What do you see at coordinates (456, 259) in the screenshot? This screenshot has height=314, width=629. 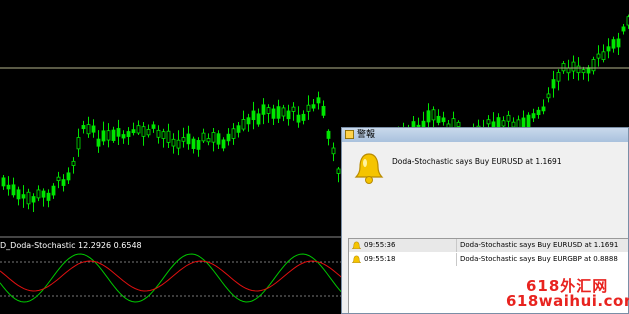 I see `column-divider` at bounding box center [456, 259].